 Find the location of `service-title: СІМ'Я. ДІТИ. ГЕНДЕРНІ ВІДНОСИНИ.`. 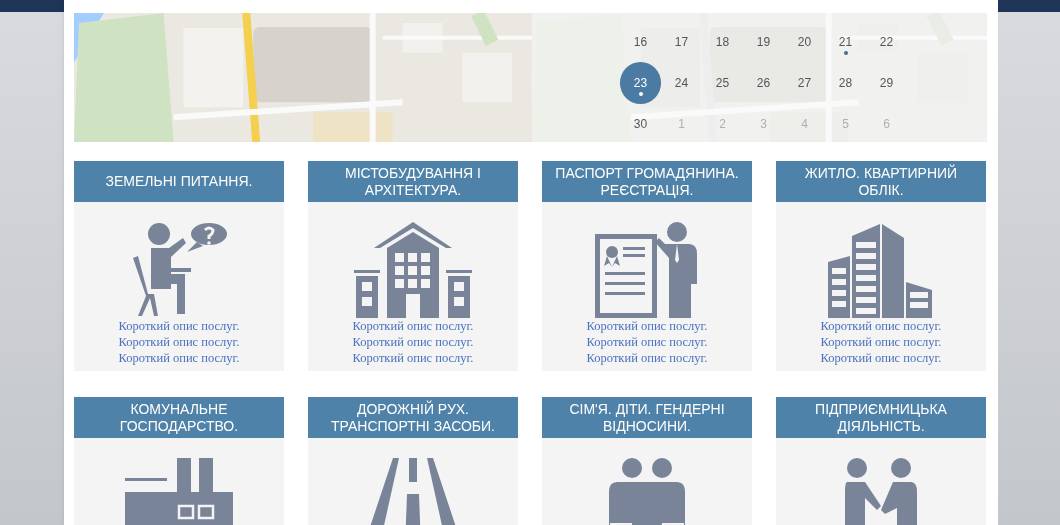

service-title: СІМ'Я. ДІТИ. ГЕНДЕРНІ ВІДНОСИНИ. is located at coordinates (647, 417).